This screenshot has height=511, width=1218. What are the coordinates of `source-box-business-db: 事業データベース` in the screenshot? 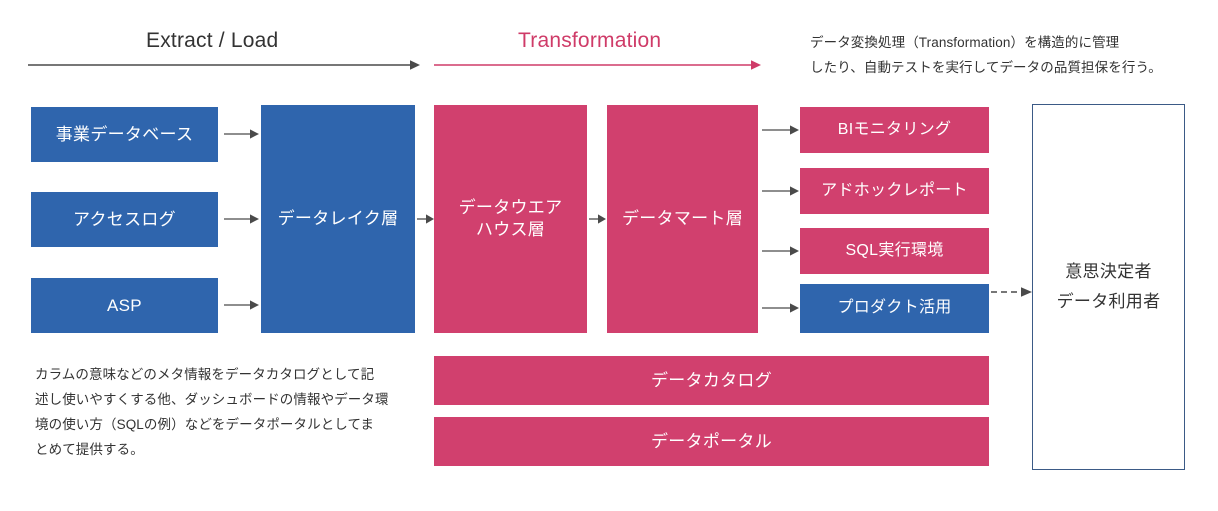 It's located at (124, 134).